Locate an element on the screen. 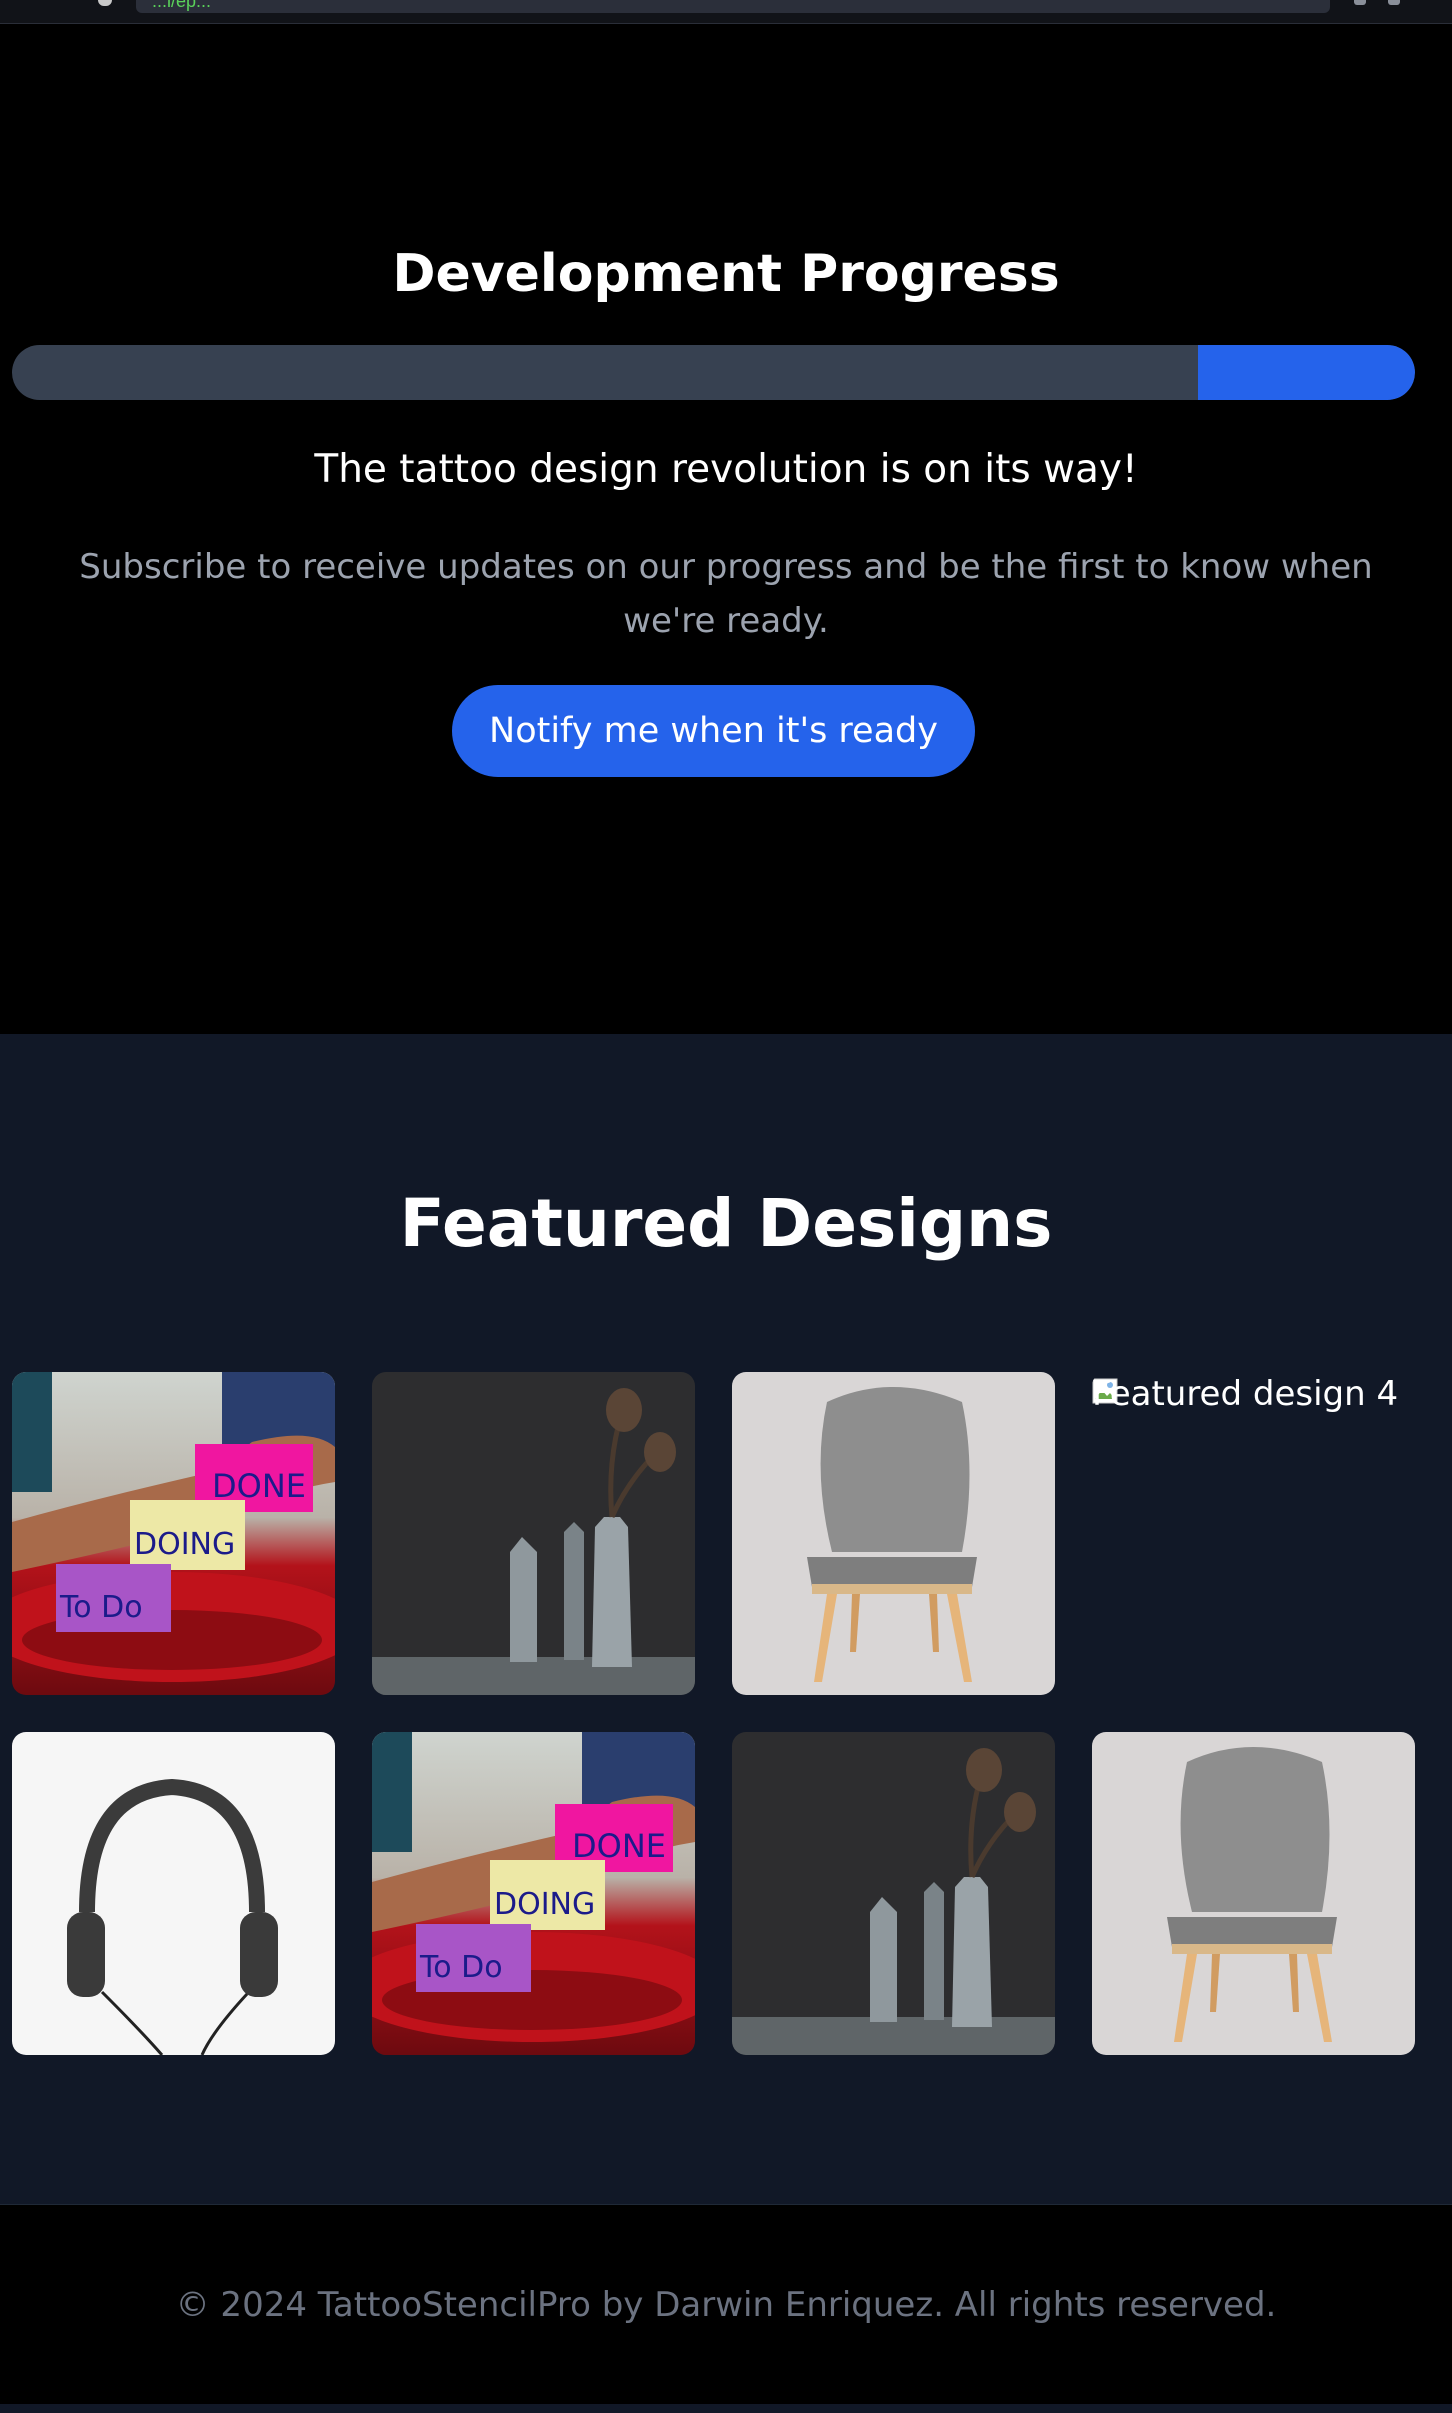 The image size is (1452, 2413). design-image-sticky-notes: DONE DOING To Do is located at coordinates (173, 1533).